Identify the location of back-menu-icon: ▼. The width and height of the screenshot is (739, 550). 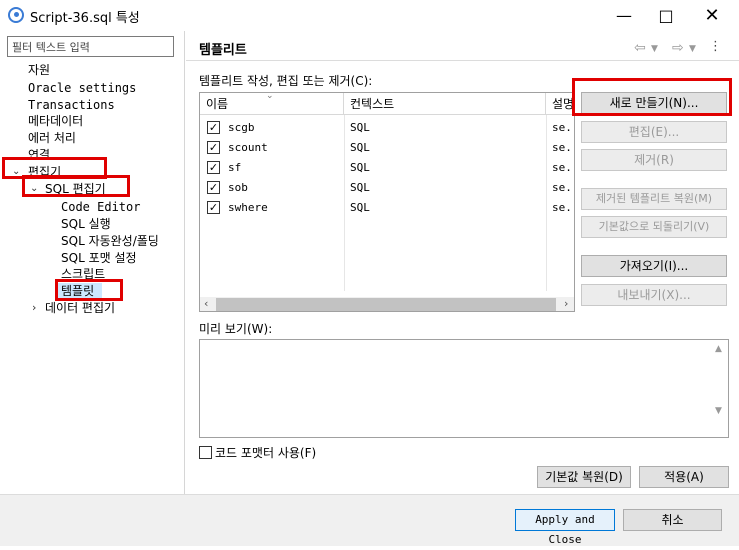
(654, 49).